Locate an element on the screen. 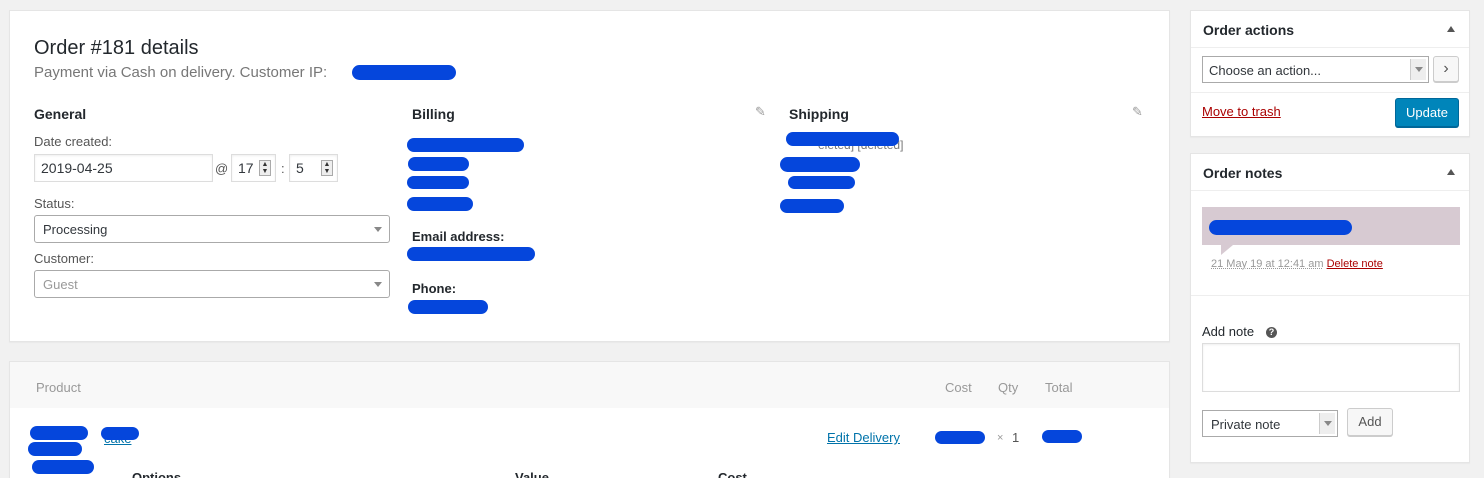 Image resolution: width=1484 pixels, height=478 pixels. billing-heading: Billing is located at coordinates (433, 114).